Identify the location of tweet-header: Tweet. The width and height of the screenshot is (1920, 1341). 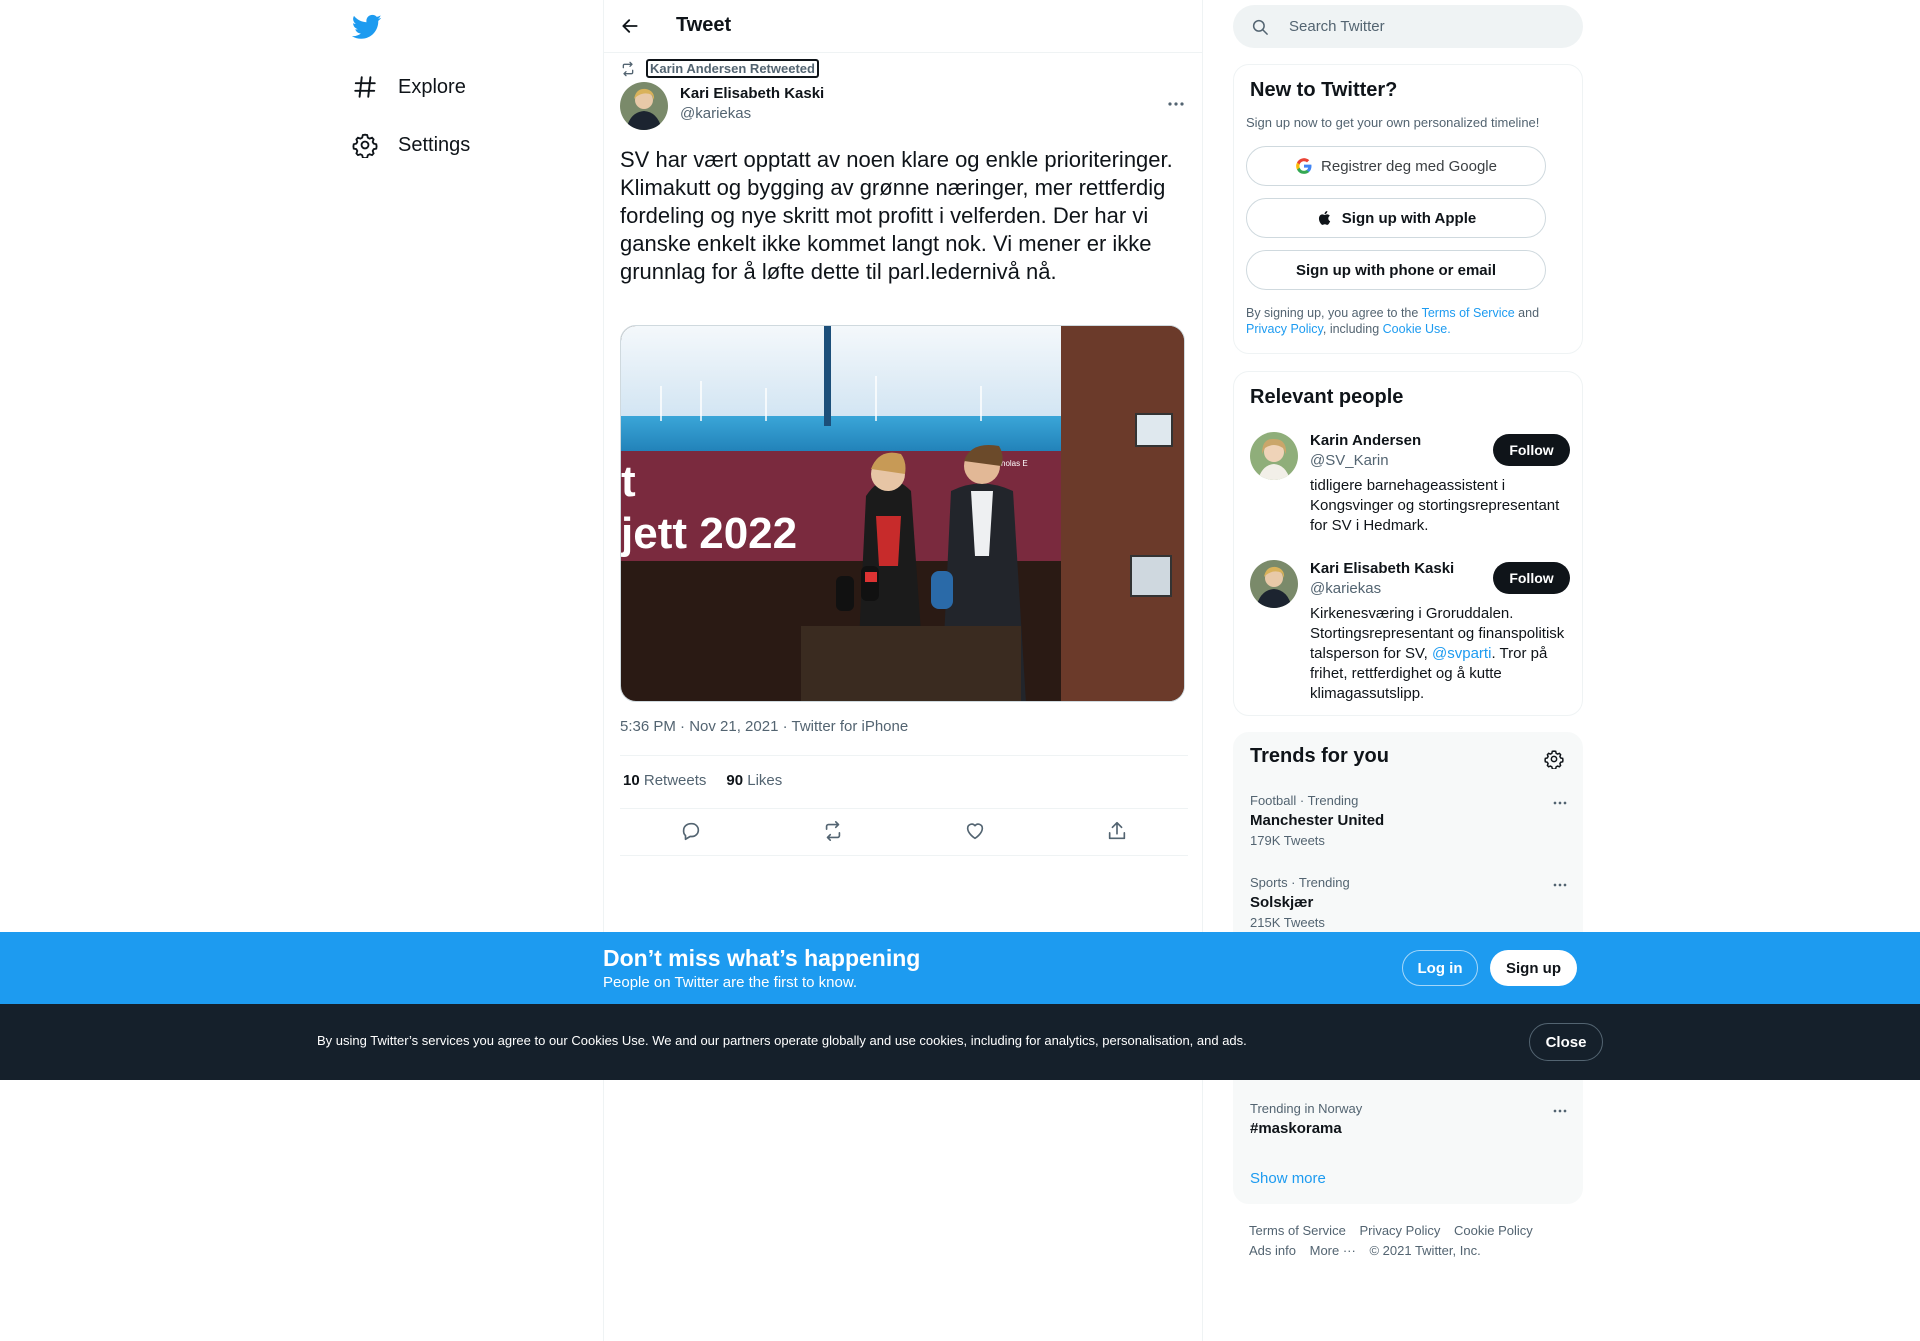
(903, 26).